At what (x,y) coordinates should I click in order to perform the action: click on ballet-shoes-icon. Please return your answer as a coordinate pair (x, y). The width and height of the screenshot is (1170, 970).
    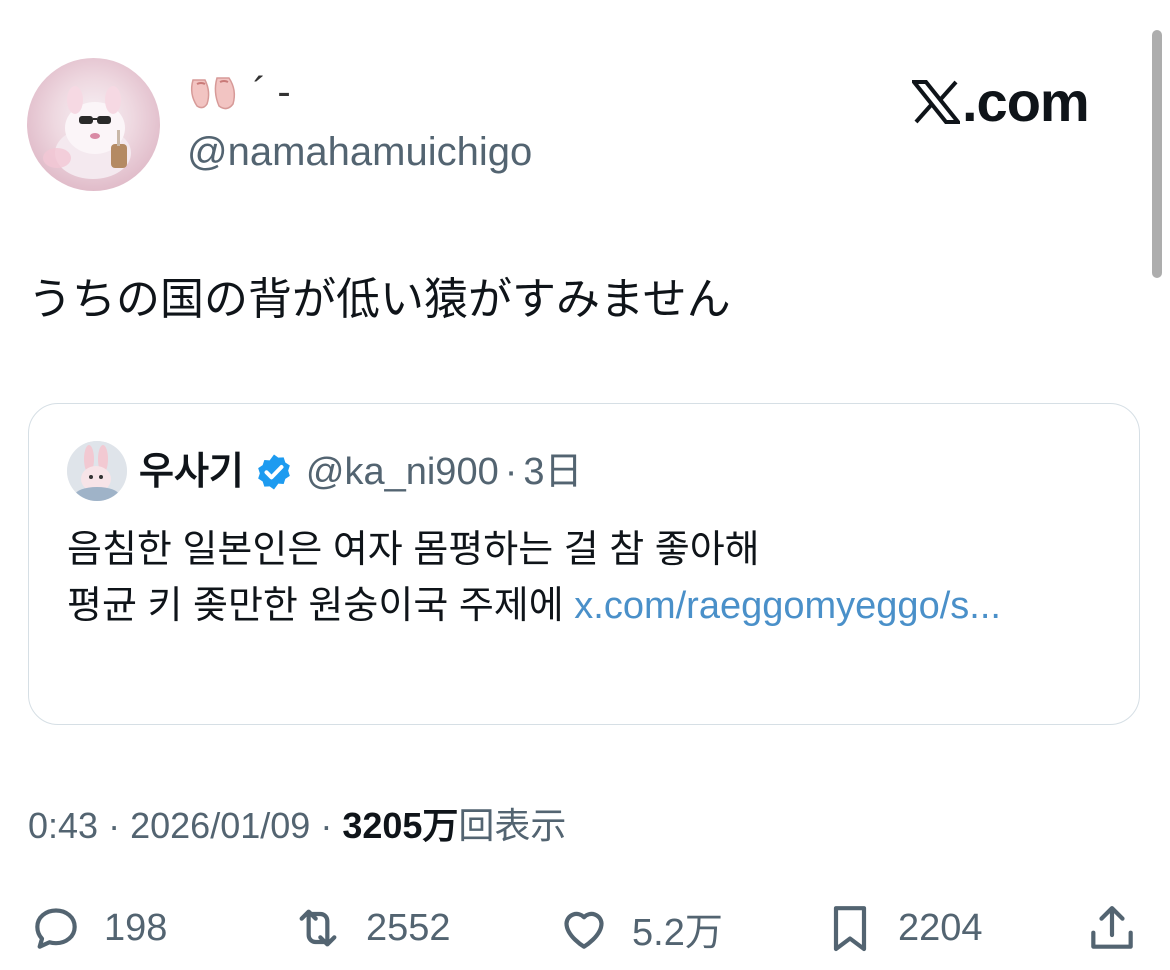
    Looking at the image, I should click on (213, 93).